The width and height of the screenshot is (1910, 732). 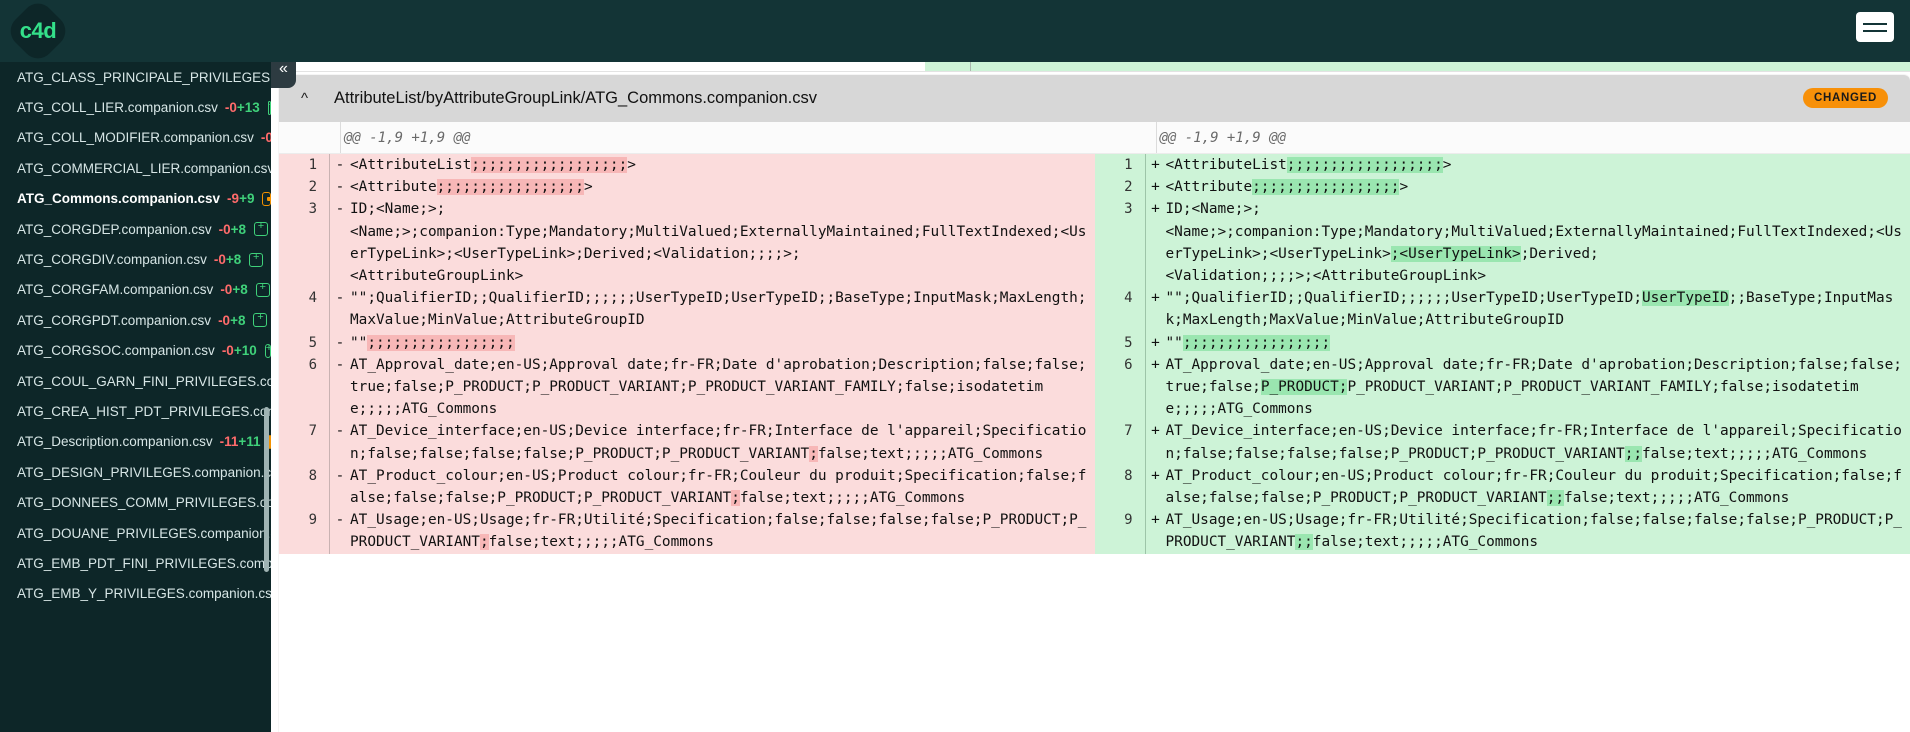 I want to click on sidebar-item-stats: -0+43, so click(x=265, y=138).